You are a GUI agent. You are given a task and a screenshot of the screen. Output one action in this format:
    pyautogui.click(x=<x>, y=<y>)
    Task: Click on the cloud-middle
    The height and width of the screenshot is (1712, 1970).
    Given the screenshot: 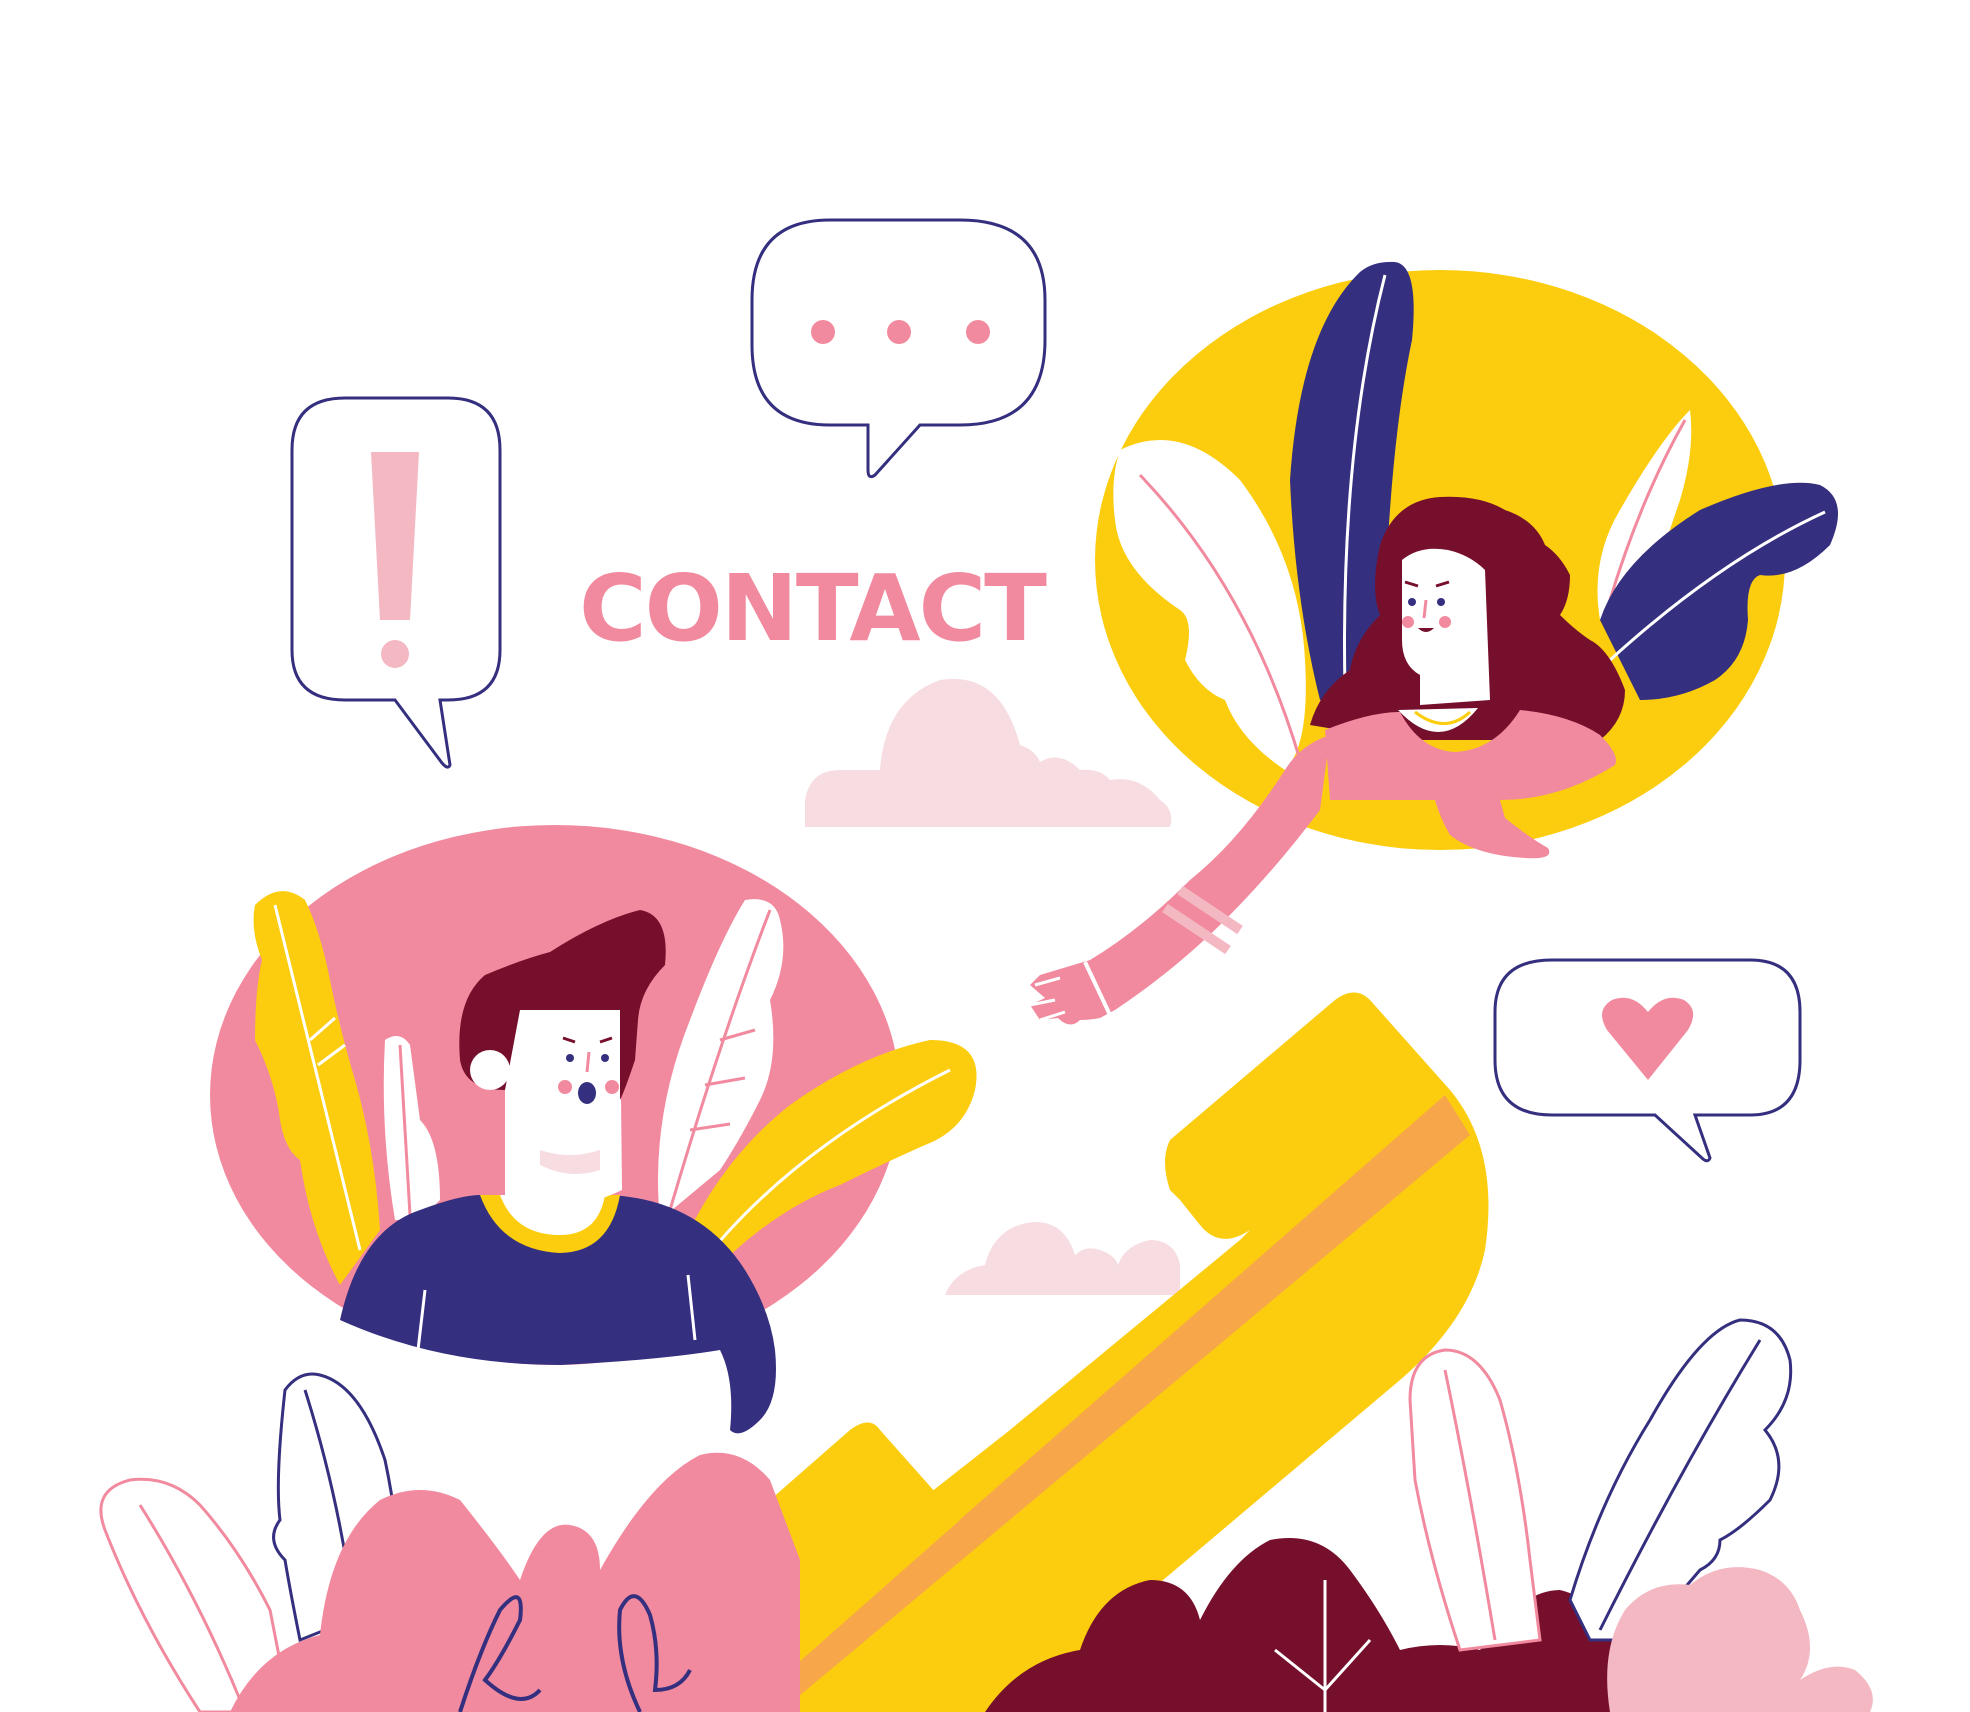 What is the action you would take?
    pyautogui.click(x=1062, y=1258)
    